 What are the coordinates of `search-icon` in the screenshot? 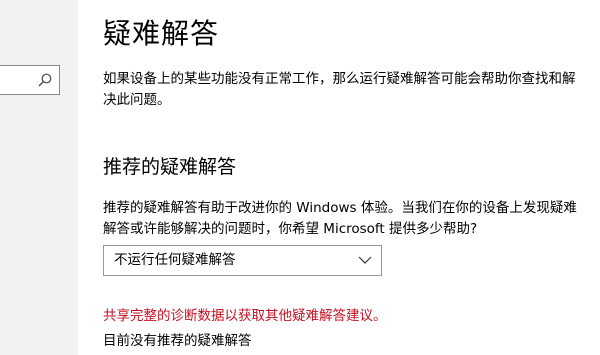 It's located at (45, 80).